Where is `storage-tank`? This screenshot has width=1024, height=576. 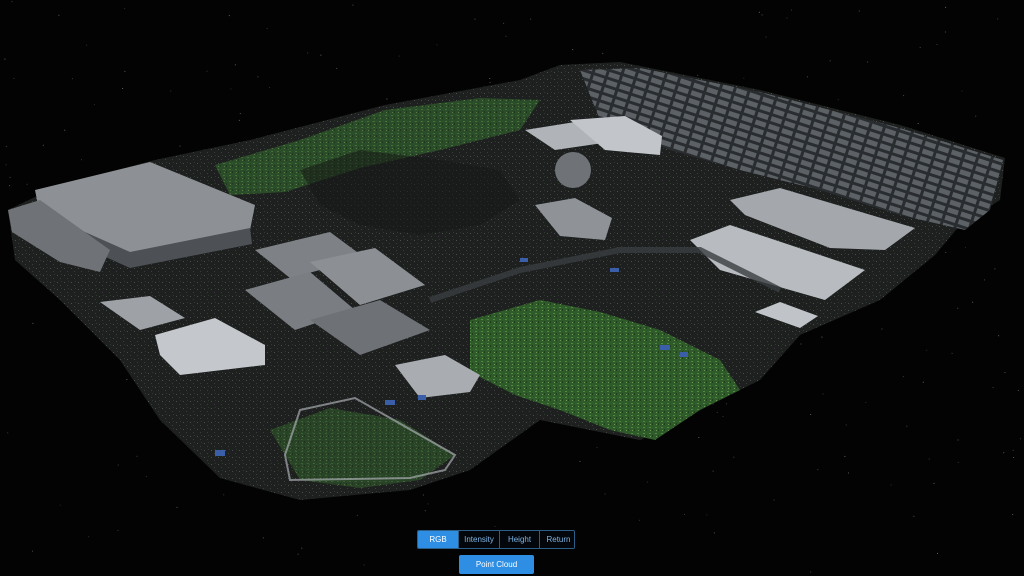
storage-tank is located at coordinates (573, 170).